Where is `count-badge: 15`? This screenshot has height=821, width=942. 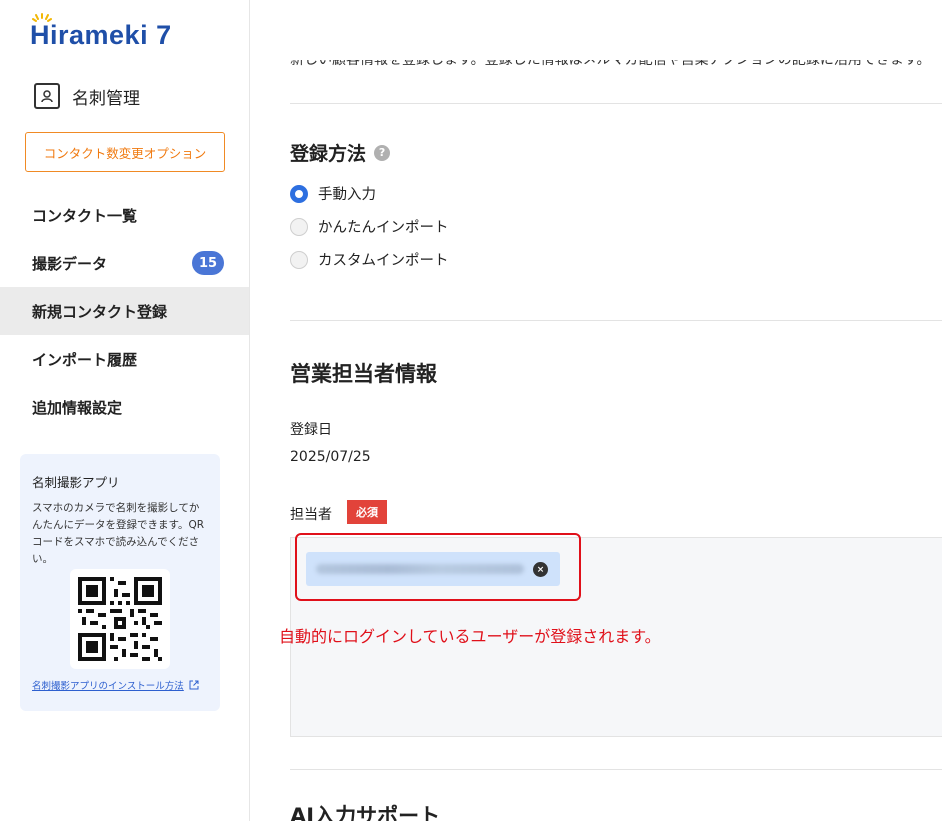
count-badge: 15 is located at coordinates (208, 263).